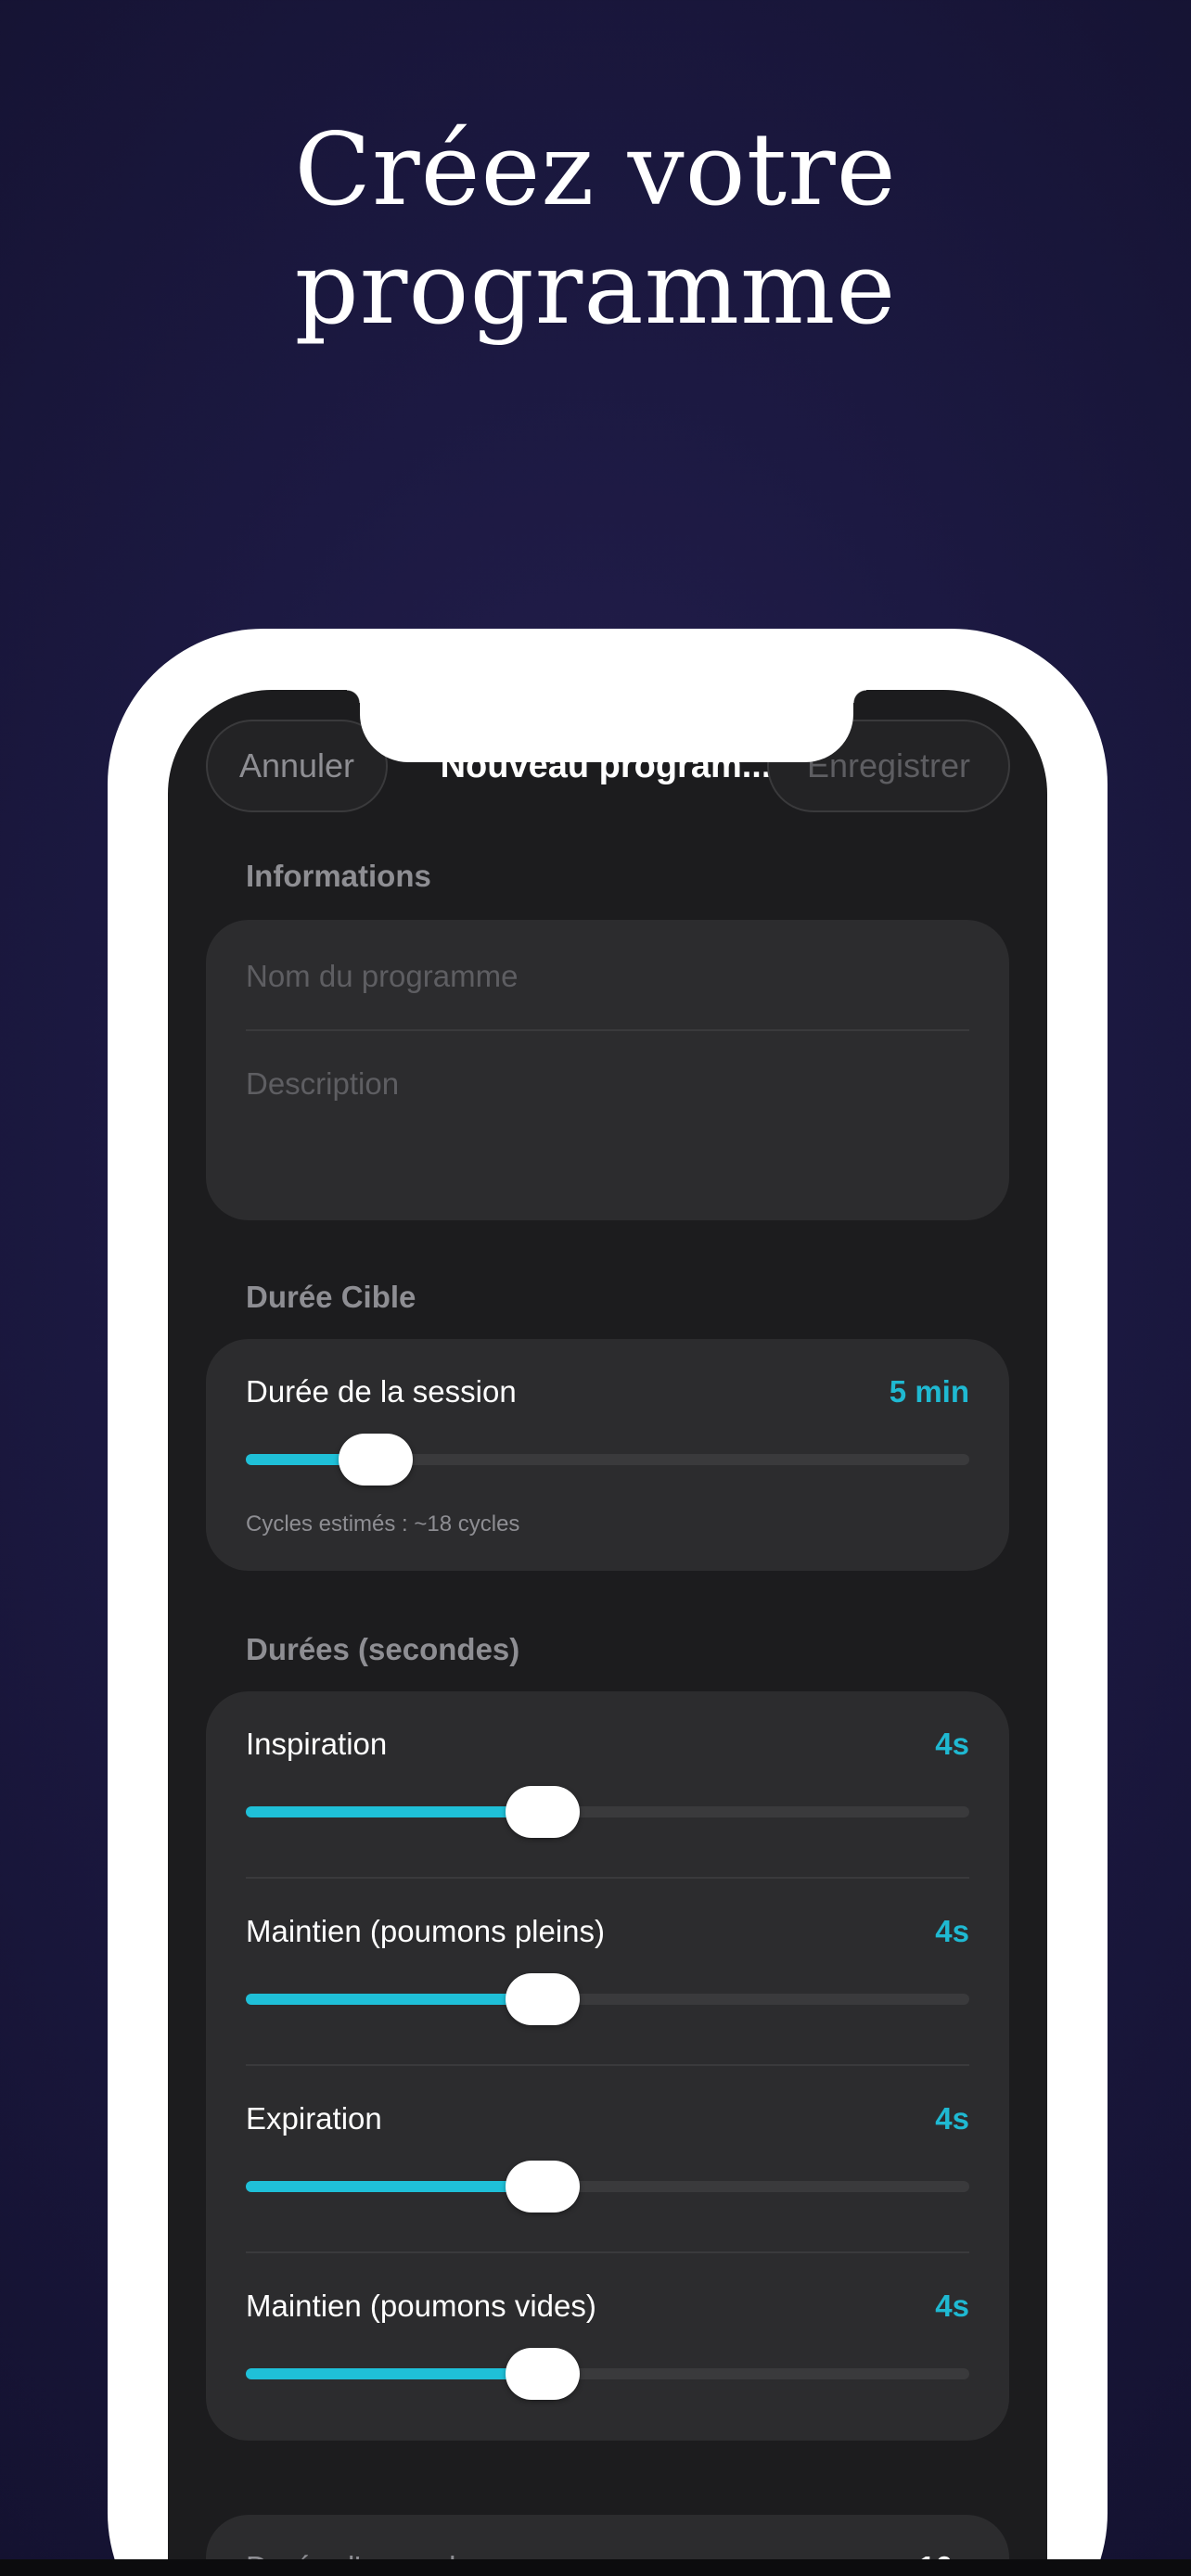  Describe the element at coordinates (595, 170) in the screenshot. I see `headline-line-1: Créez votre` at that location.